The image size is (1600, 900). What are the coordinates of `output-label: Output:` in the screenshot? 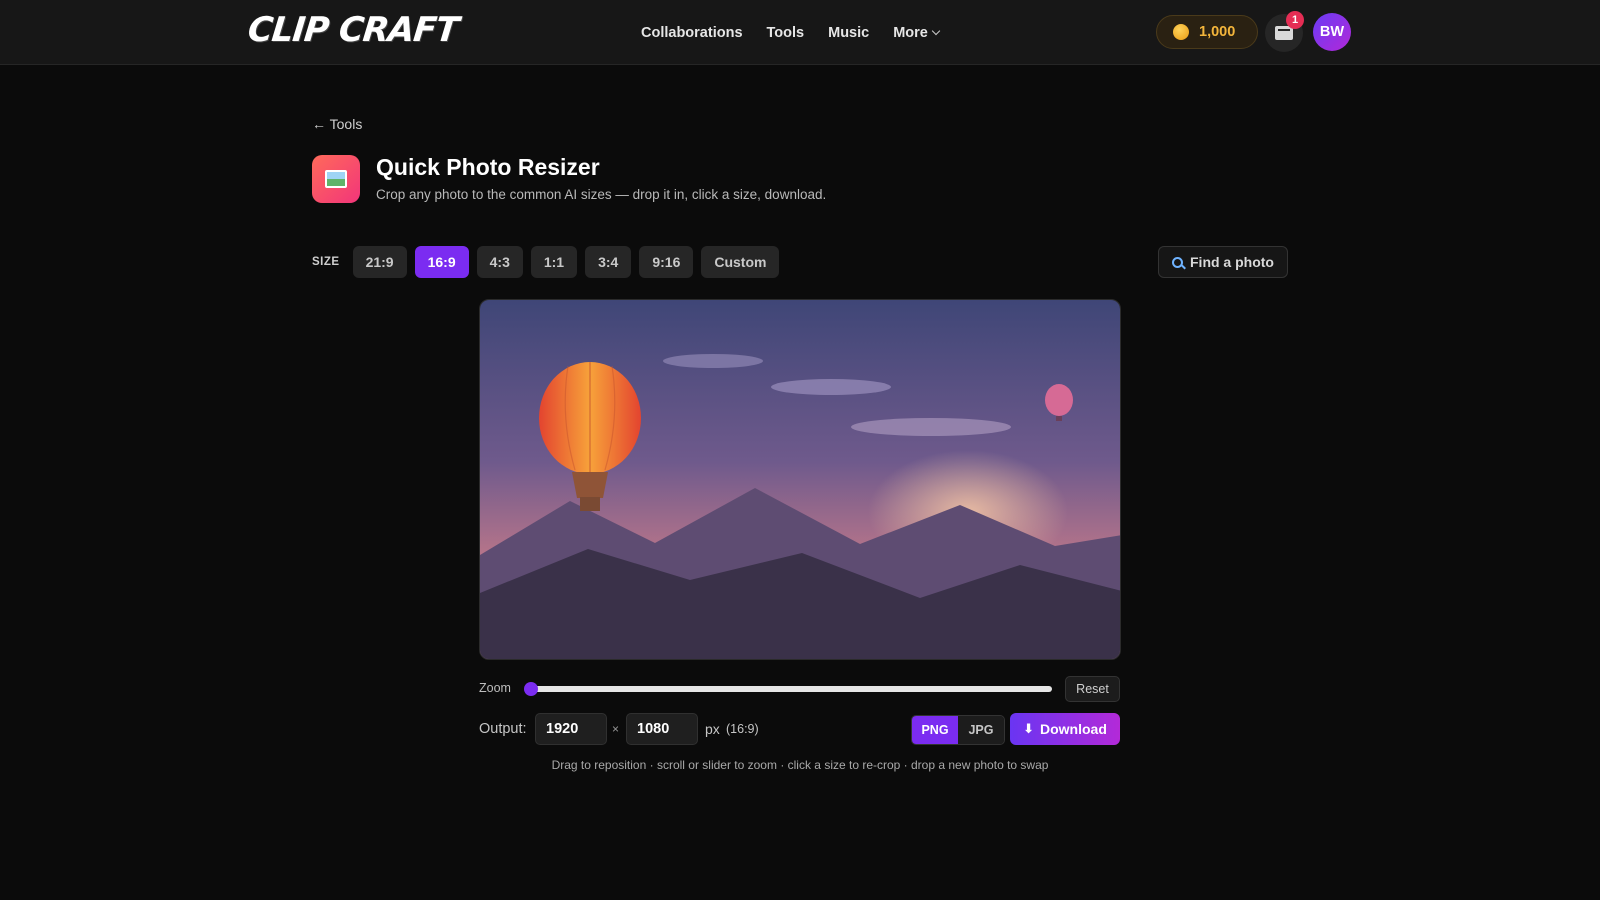 It's located at (503, 729).